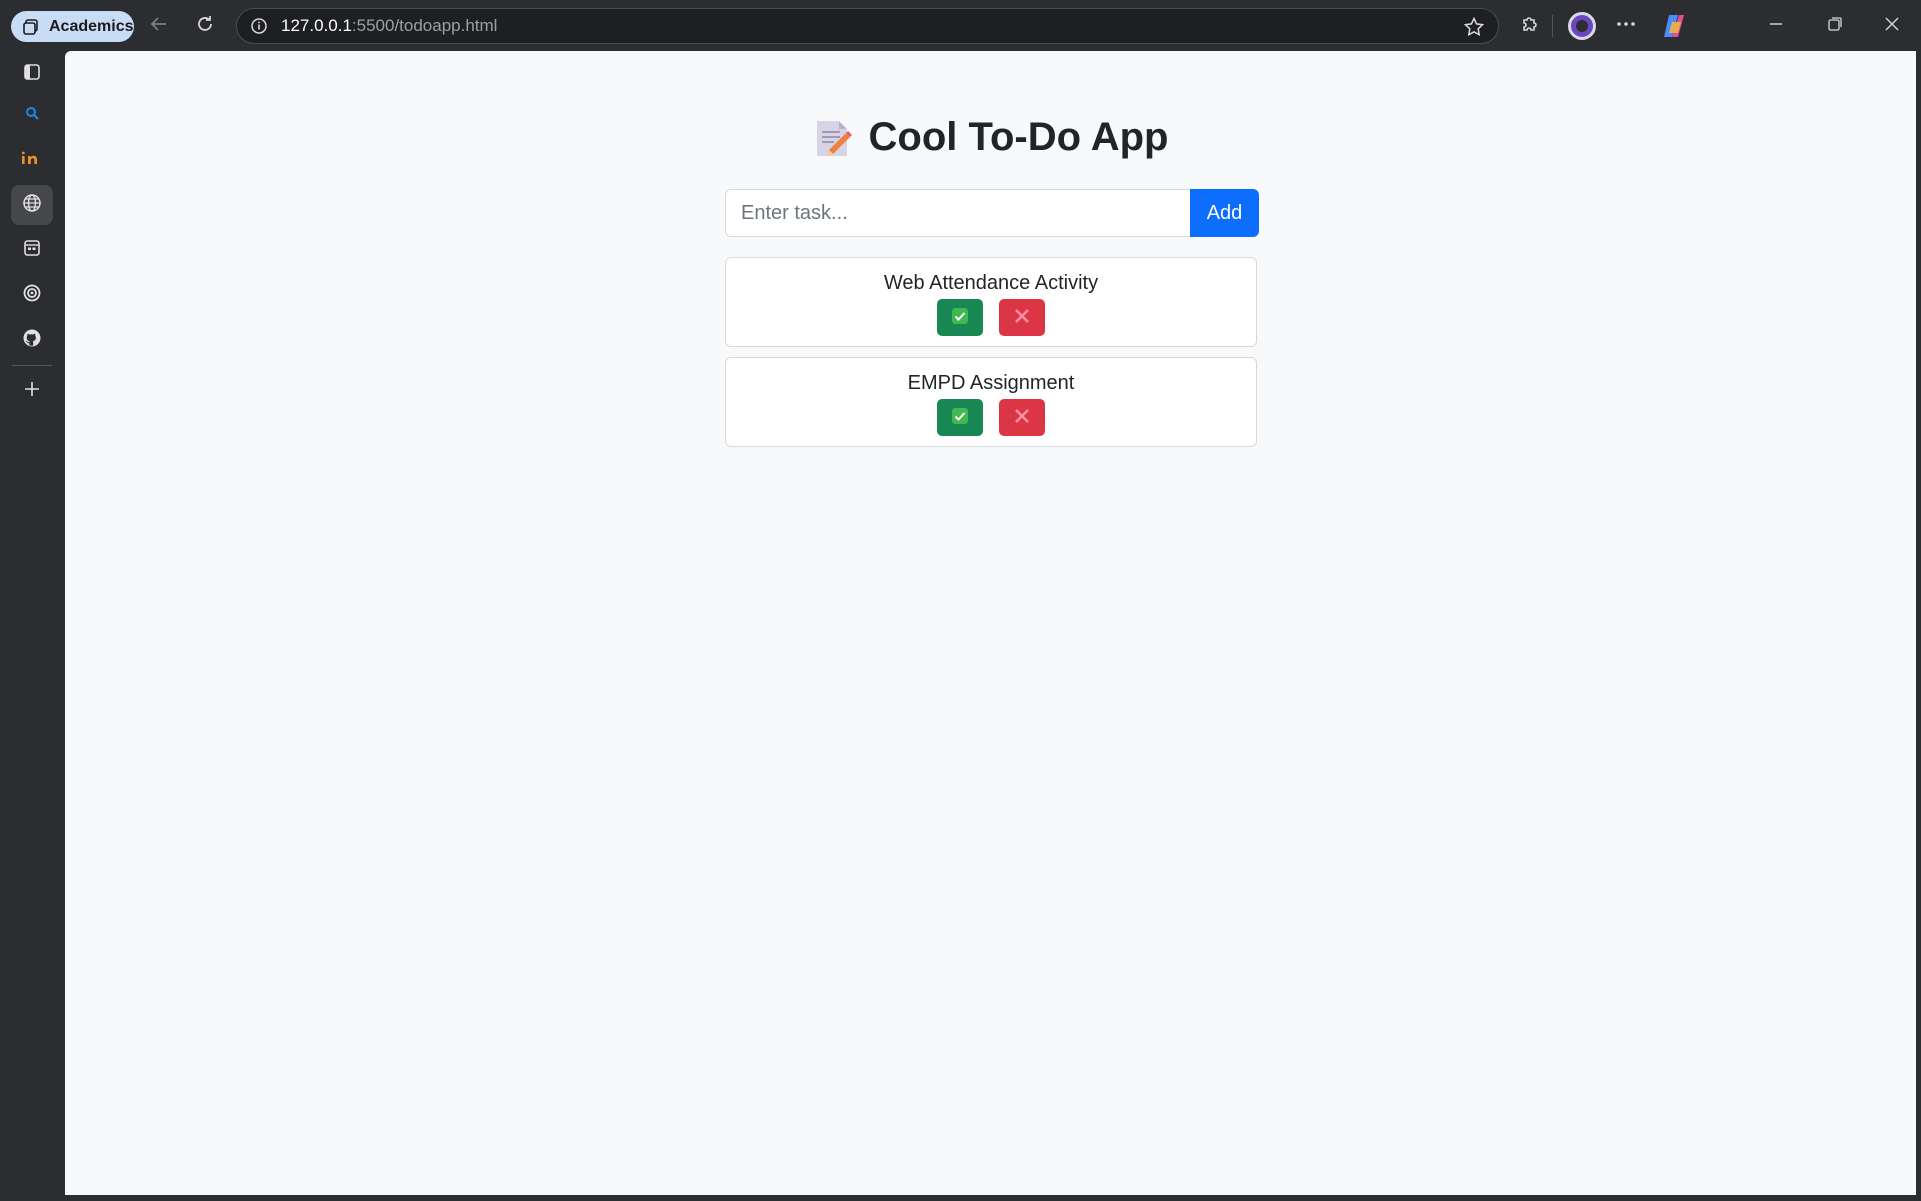 Image resolution: width=1921 pixels, height=1201 pixels. I want to click on task-item: Web Attendance Activity, so click(991, 302).